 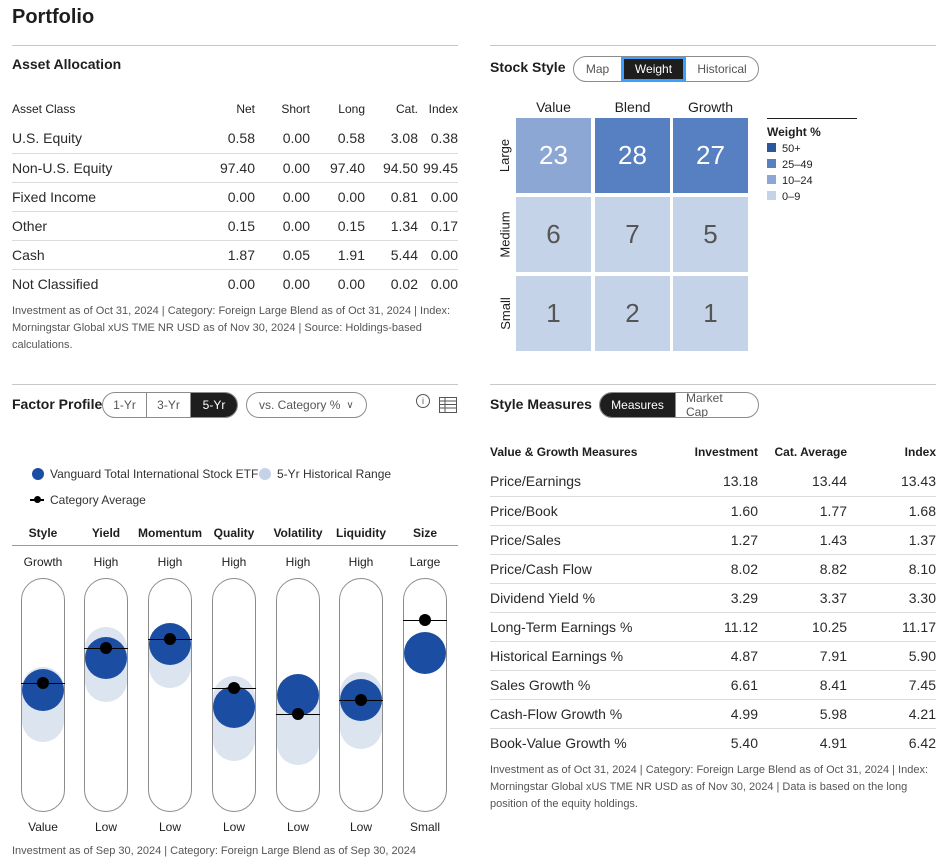 I want to click on tab-5yr: 5-Yr, so click(x=214, y=405).